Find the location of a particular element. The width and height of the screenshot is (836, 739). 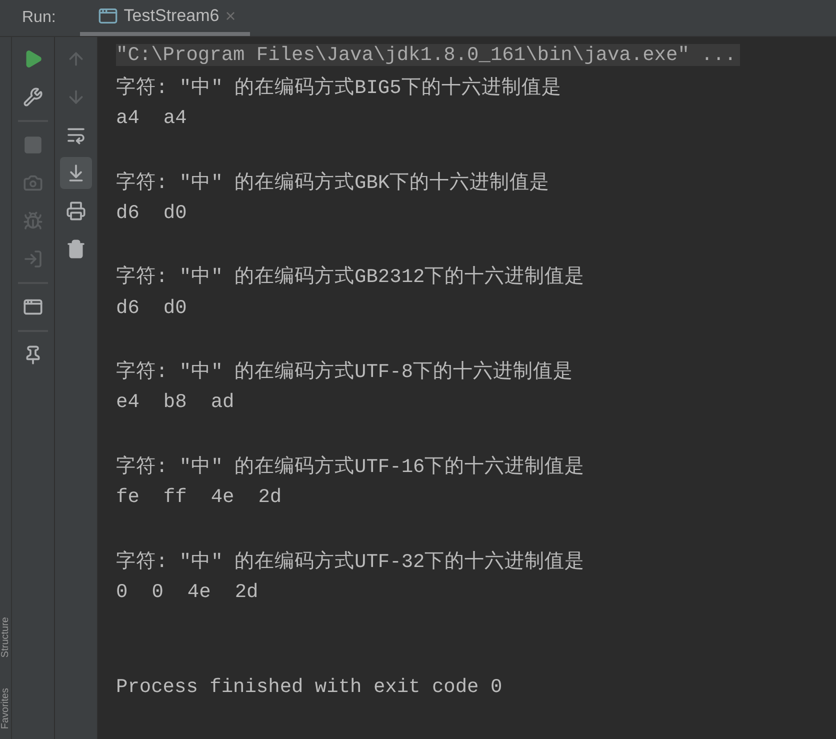

console-tab: TestStream6 × is located at coordinates (165, 18).